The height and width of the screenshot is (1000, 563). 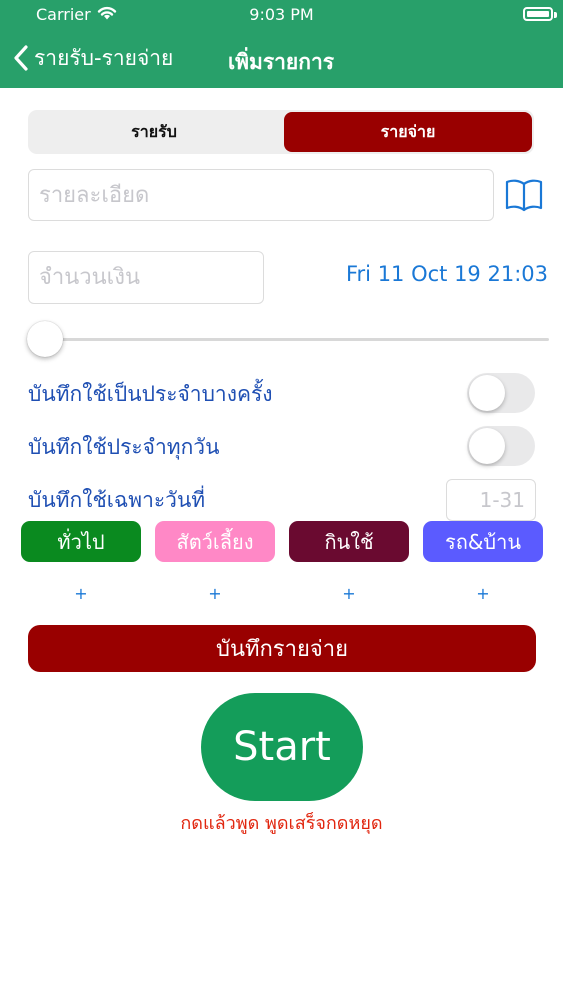 I want to click on category-pets-button: สัตว์เลี้ยง, so click(x=215, y=541).